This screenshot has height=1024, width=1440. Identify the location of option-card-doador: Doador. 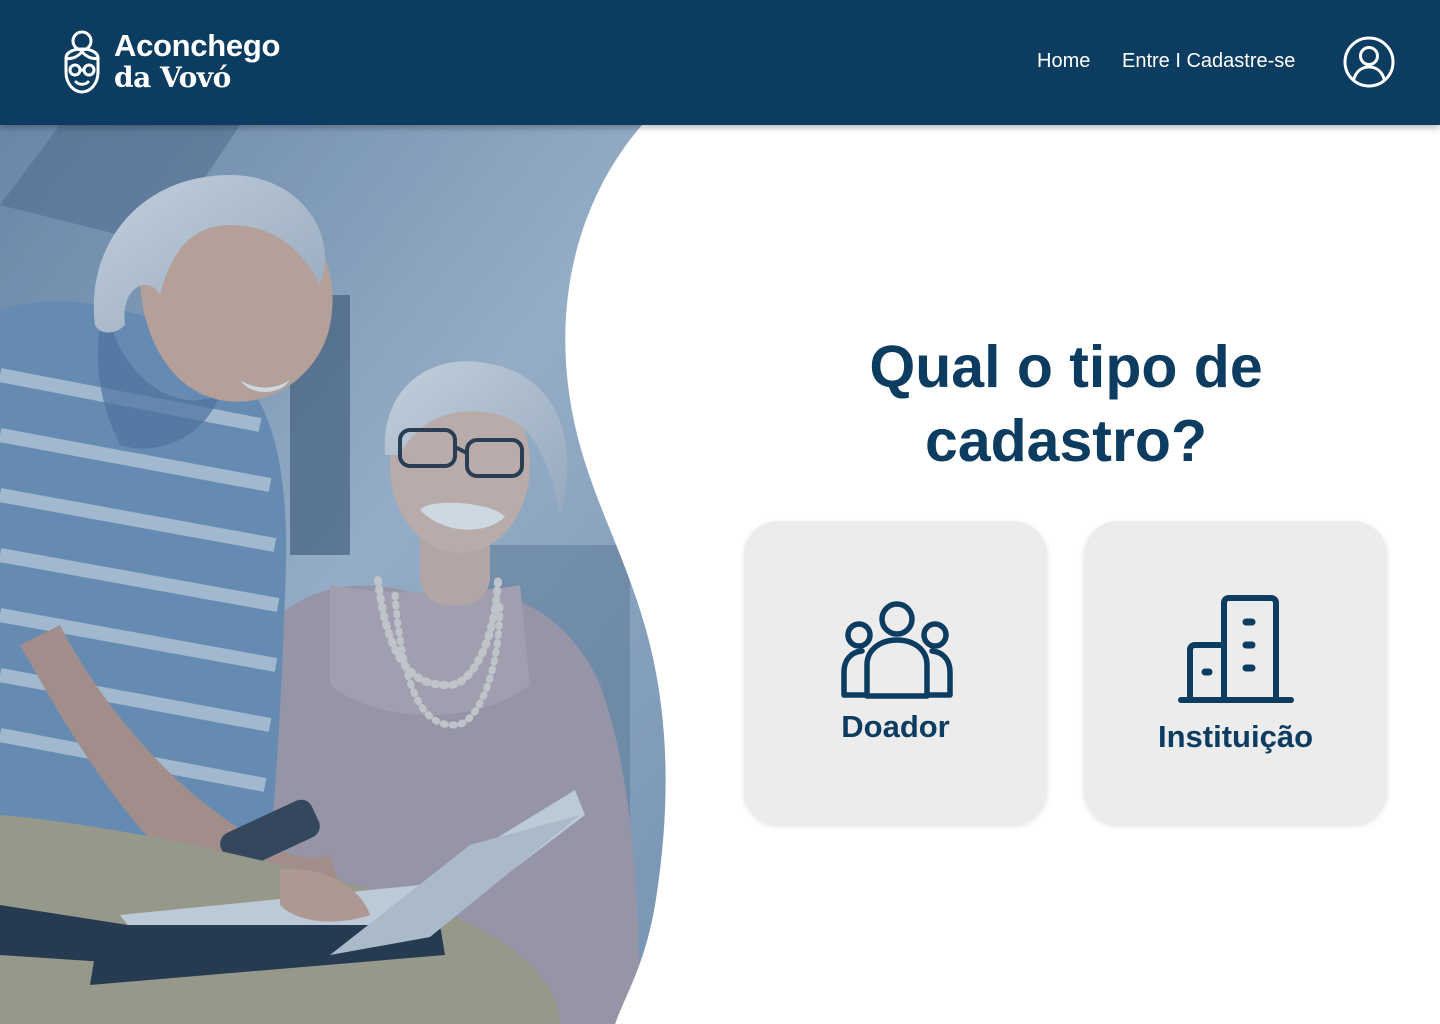
(895, 672).